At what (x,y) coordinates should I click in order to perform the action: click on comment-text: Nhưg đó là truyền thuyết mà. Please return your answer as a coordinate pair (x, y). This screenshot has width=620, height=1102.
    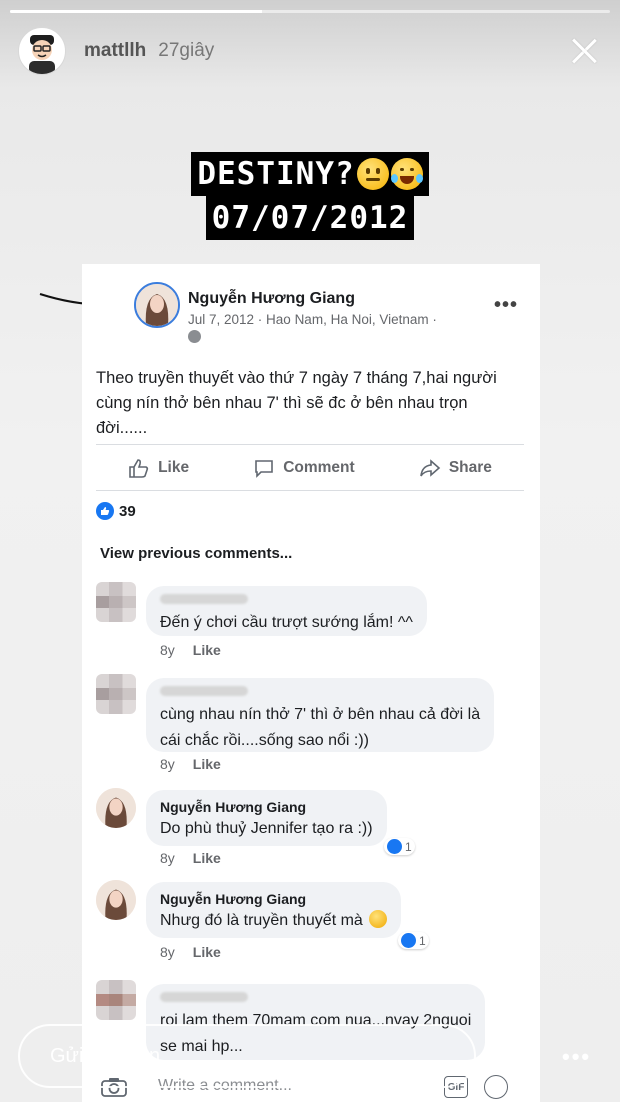
    Looking at the image, I should click on (274, 921).